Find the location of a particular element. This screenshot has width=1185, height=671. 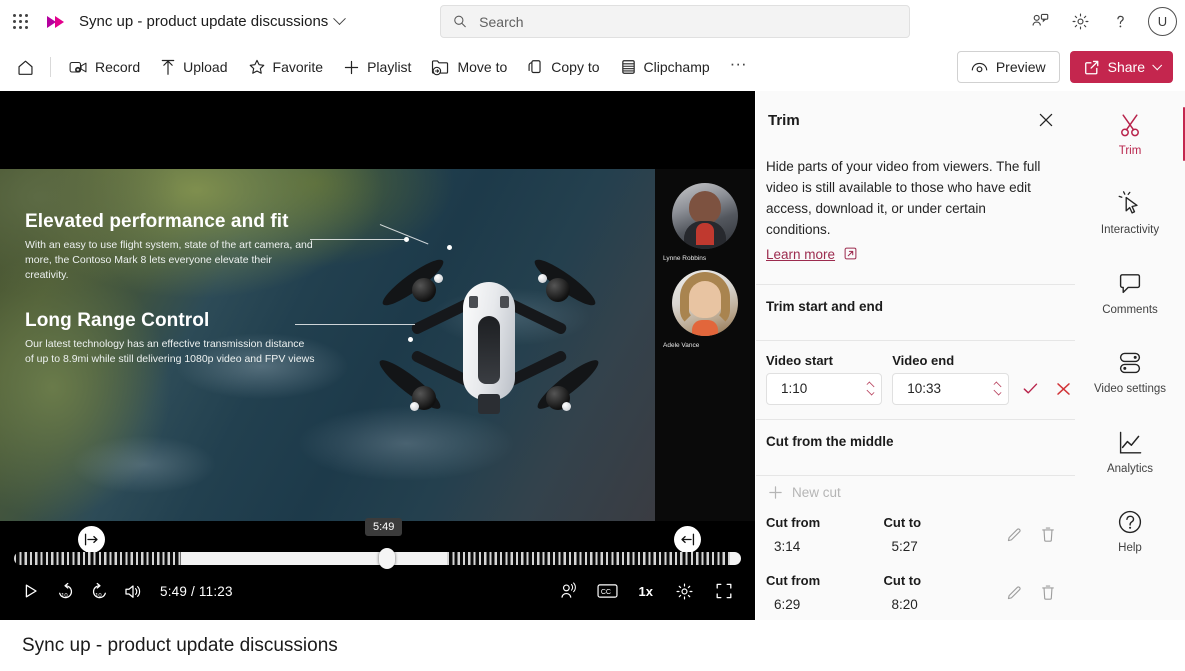

rewind-10-icon: 10 is located at coordinates (65, 591).